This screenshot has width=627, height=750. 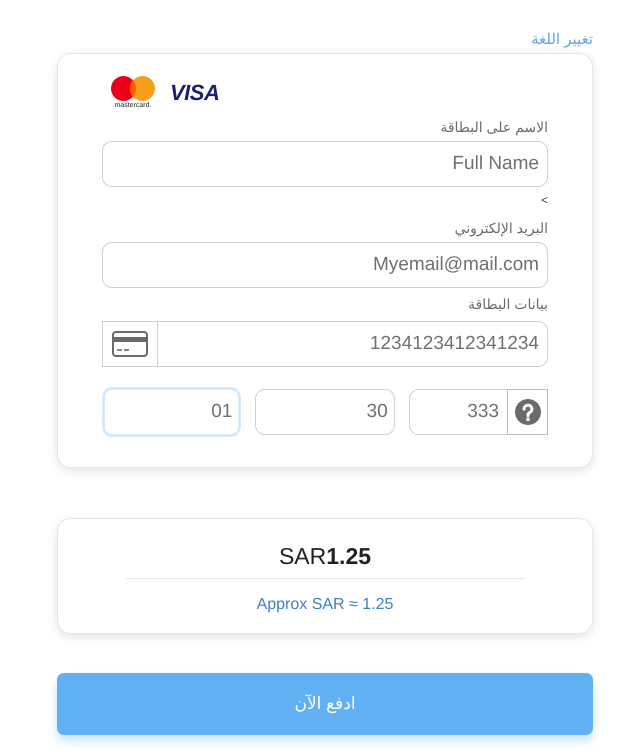 I want to click on name-input-field: Full Name, so click(x=325, y=164).